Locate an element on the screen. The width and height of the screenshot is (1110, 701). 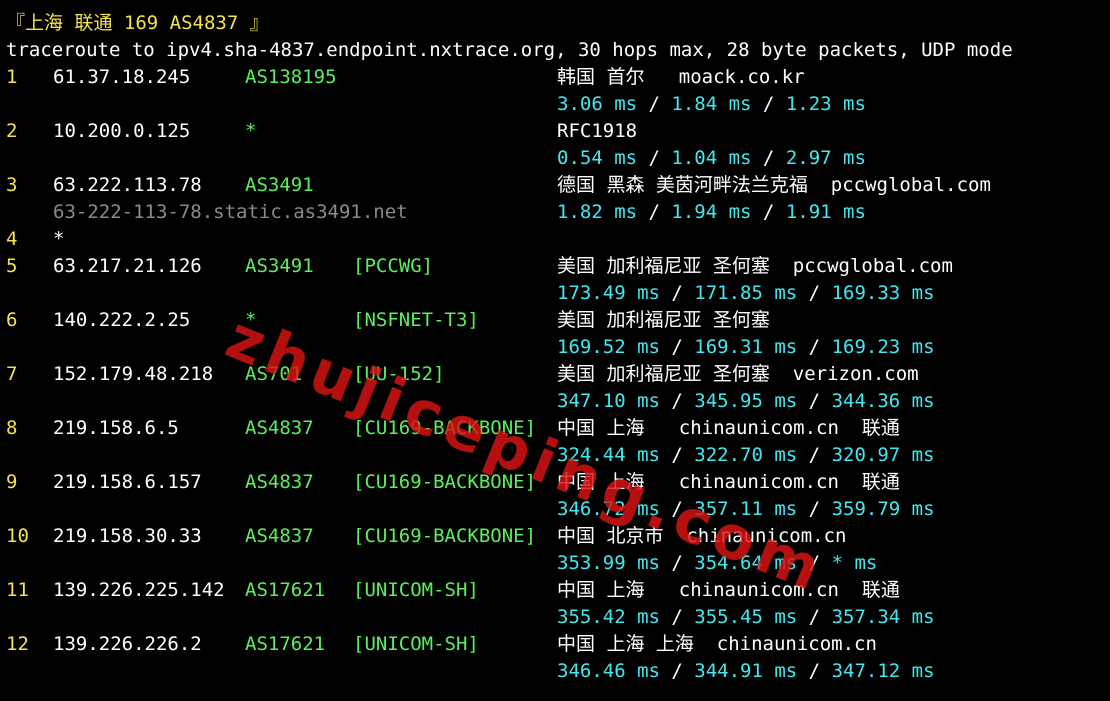
hop-detail-row: 173.49 ms / 171.85 ms / 169.33 ms is located at coordinates (556, 293).